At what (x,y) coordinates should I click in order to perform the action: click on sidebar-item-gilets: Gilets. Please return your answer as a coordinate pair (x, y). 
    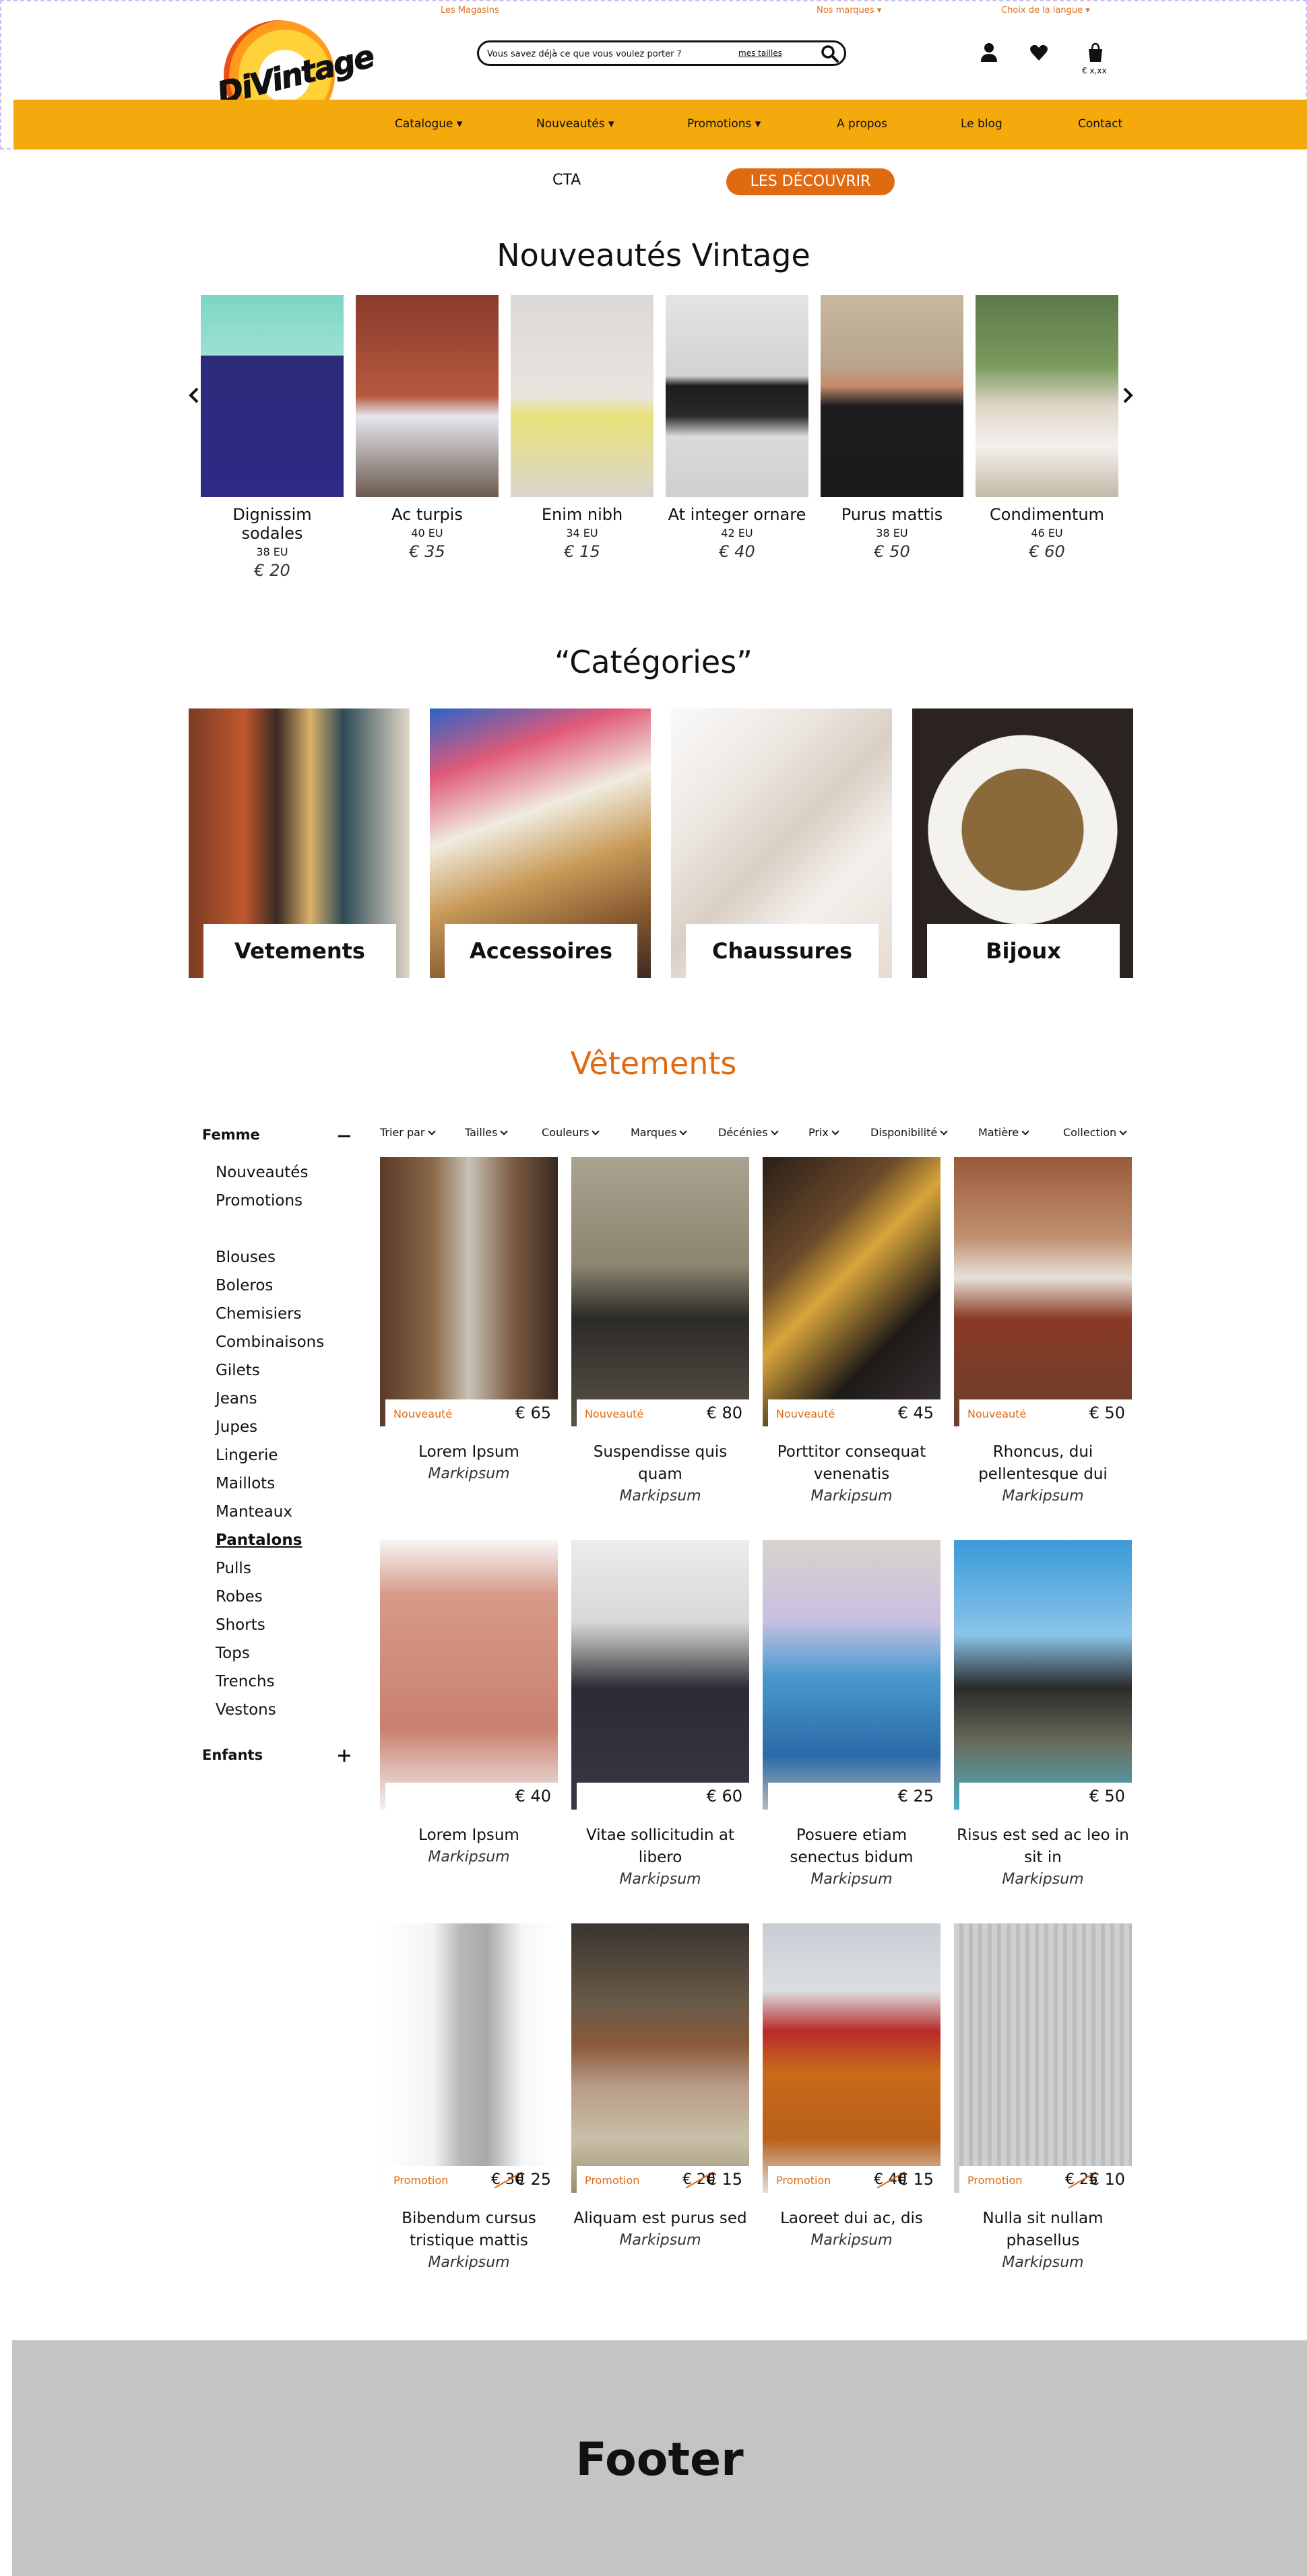
    Looking at the image, I should click on (238, 1370).